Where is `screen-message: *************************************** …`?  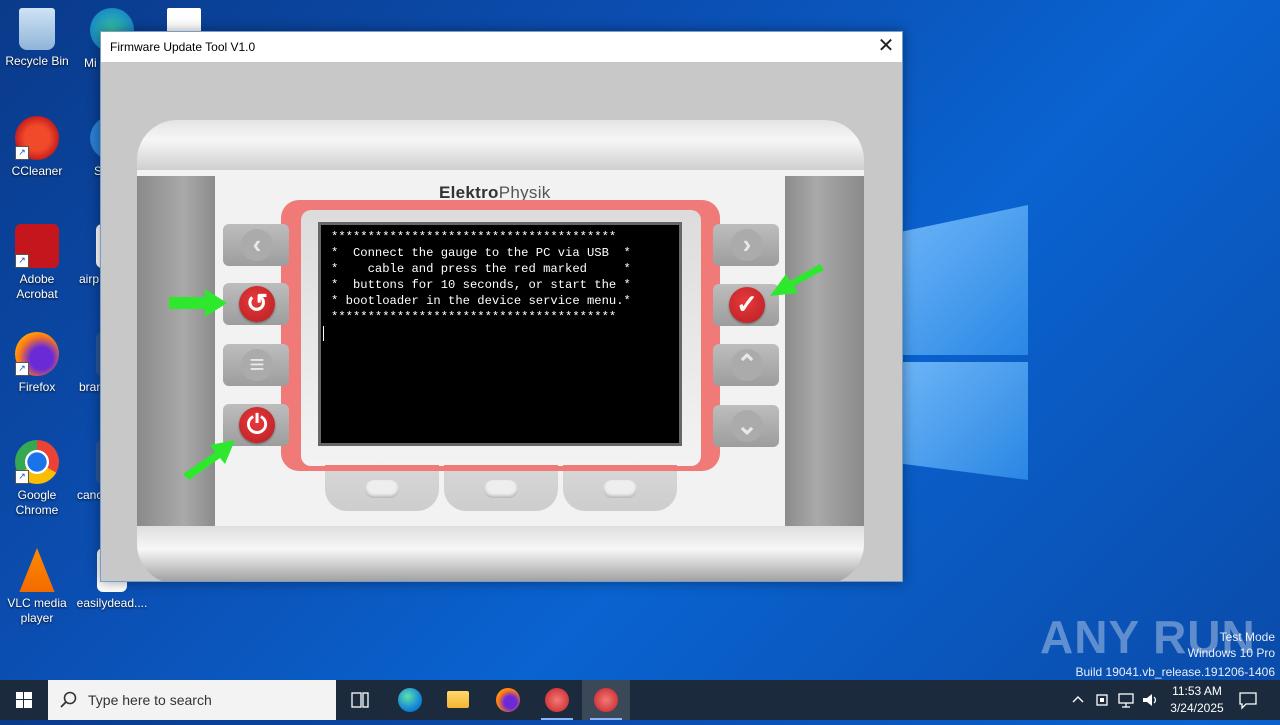 screen-message: *************************************** … is located at coordinates (481, 277).